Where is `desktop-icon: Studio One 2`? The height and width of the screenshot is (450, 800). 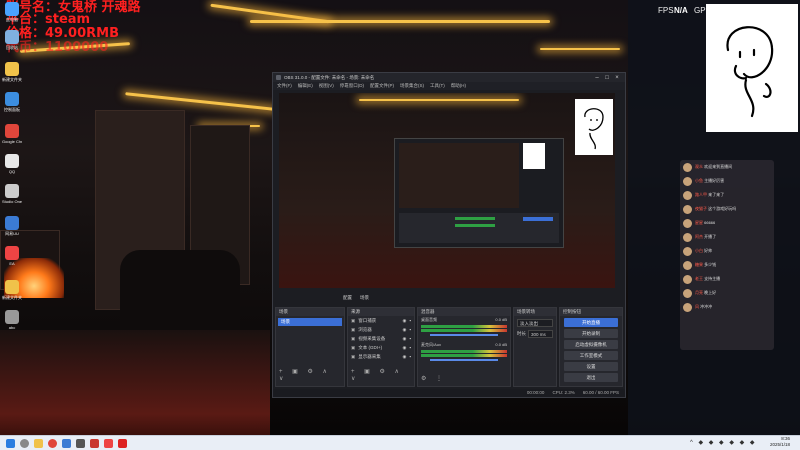 desktop-icon: Studio One 2 is located at coordinates (12, 194).